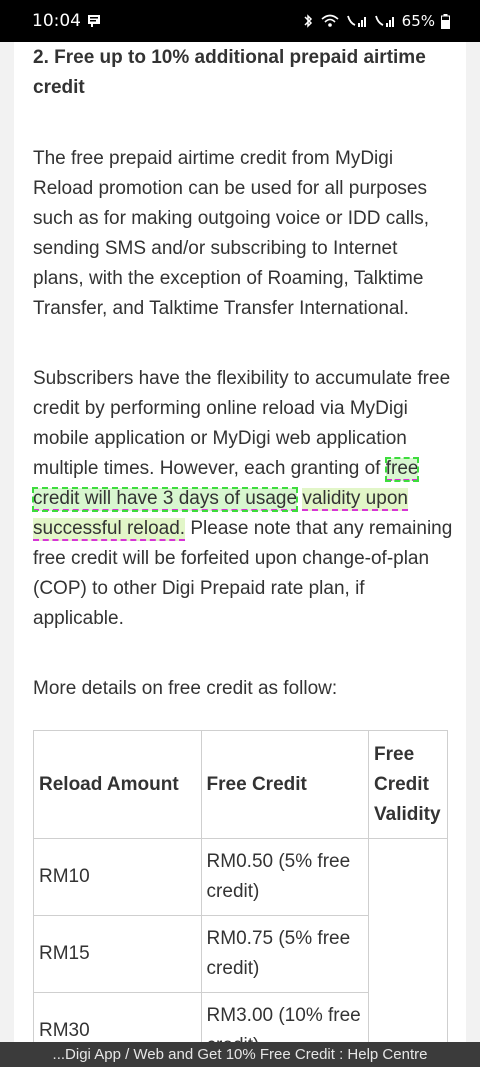 This screenshot has height=1067, width=480. What do you see at coordinates (408, 940) in the screenshot?
I see `cell-validity` at bounding box center [408, 940].